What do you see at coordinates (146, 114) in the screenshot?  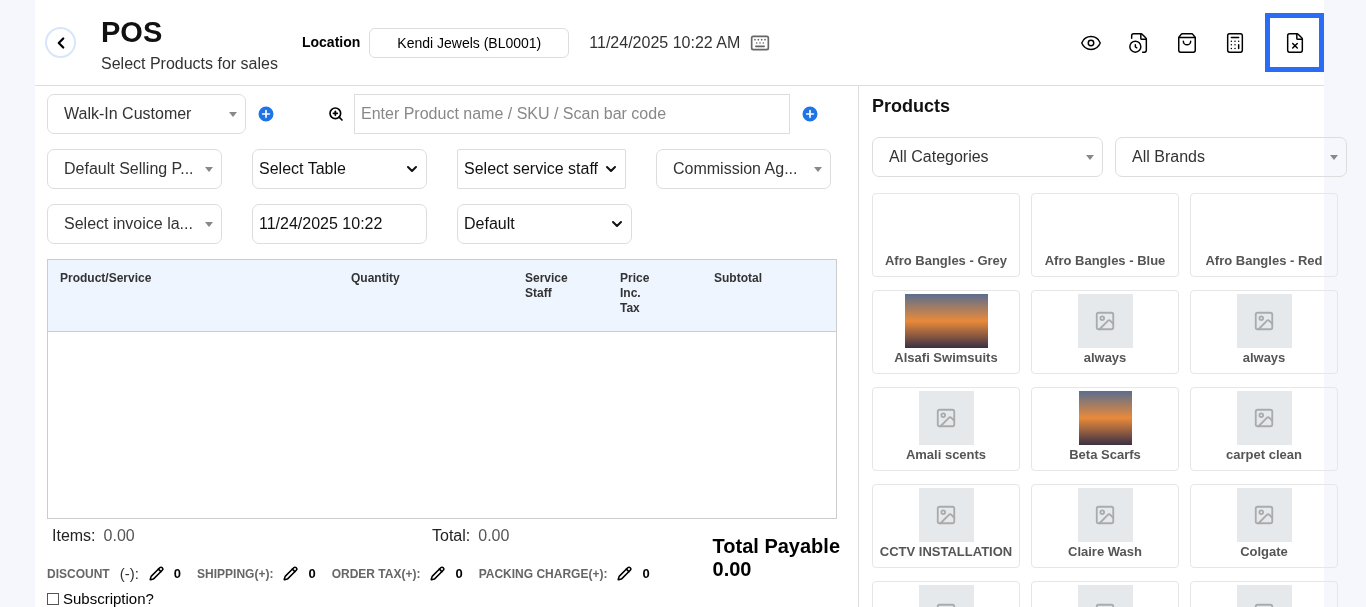 I see `customer-select: Walk-In Customer` at bounding box center [146, 114].